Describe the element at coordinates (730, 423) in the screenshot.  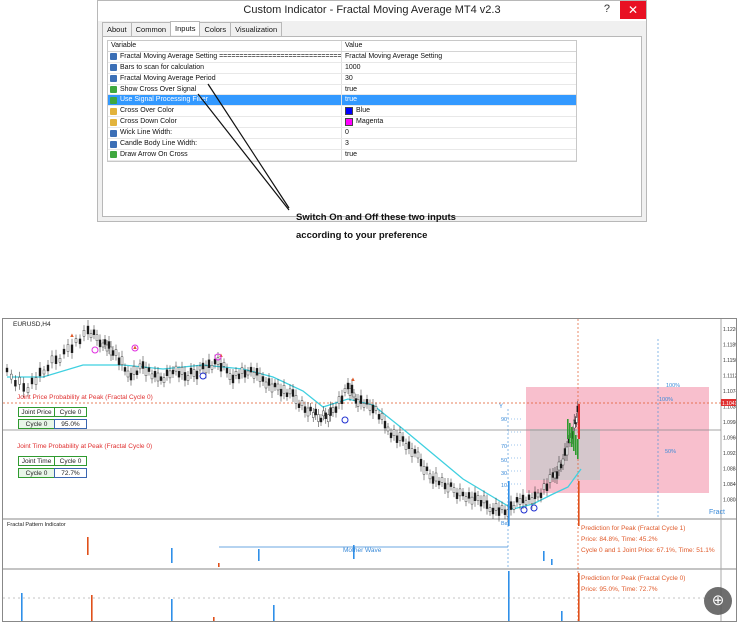
I see `price-axis-label: 1.09980` at that location.